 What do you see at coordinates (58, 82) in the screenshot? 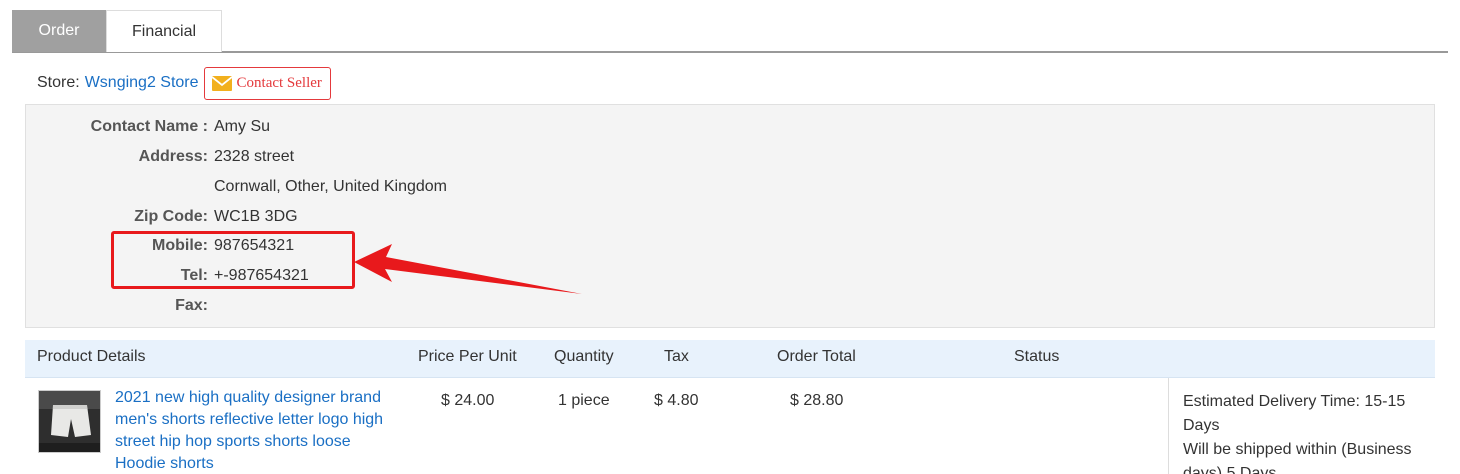
I see `store-label: Store:` at bounding box center [58, 82].